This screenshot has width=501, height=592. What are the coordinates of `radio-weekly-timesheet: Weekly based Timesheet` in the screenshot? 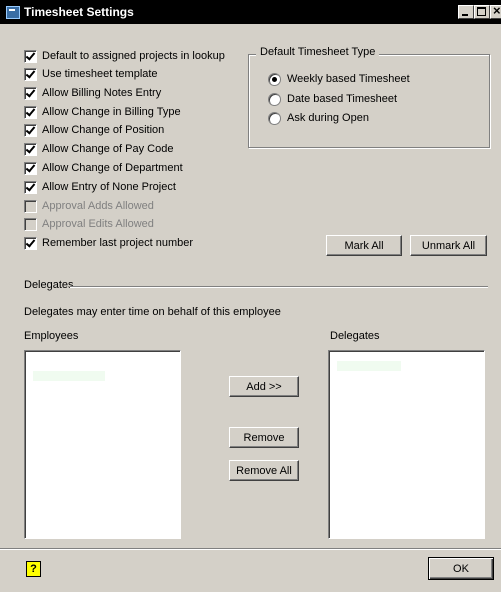 It's located at (339, 79).